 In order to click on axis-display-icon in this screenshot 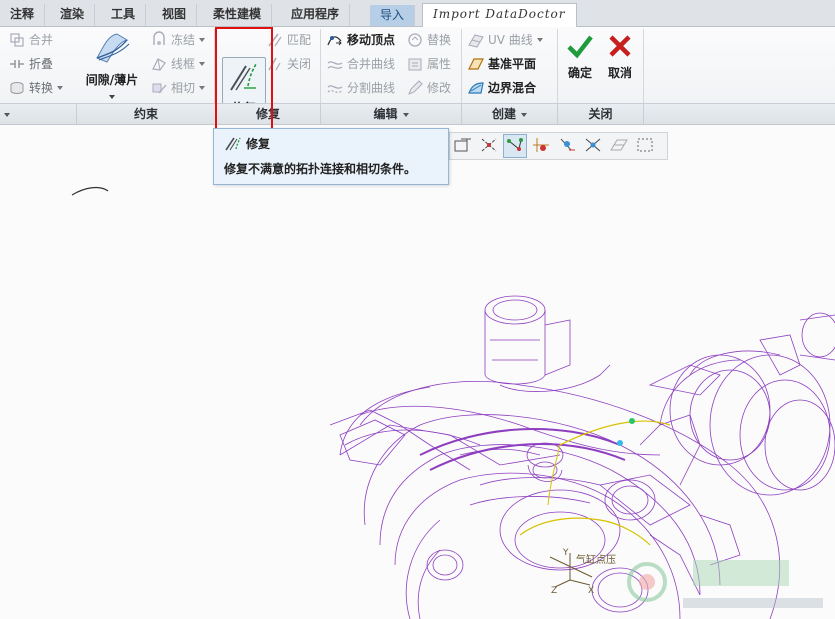, I will do `click(593, 146)`.